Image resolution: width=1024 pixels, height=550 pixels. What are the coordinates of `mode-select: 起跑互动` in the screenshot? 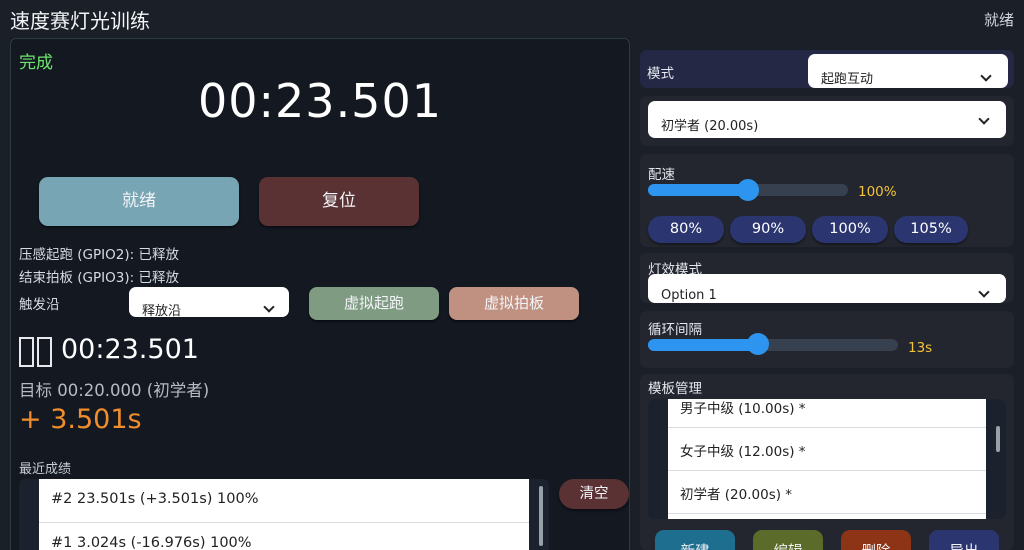 It's located at (908, 71).